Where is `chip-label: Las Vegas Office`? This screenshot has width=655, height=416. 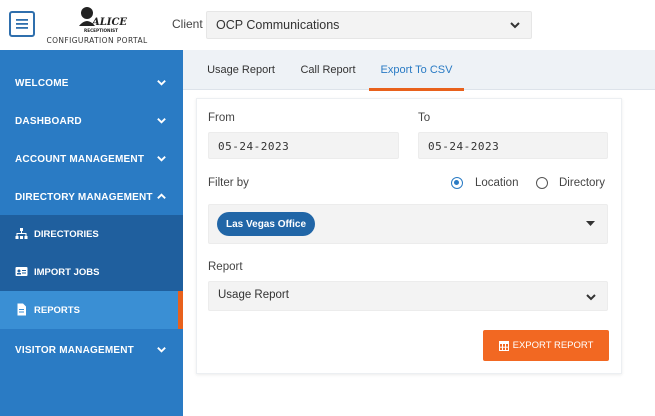 chip-label: Las Vegas Office is located at coordinates (266, 224).